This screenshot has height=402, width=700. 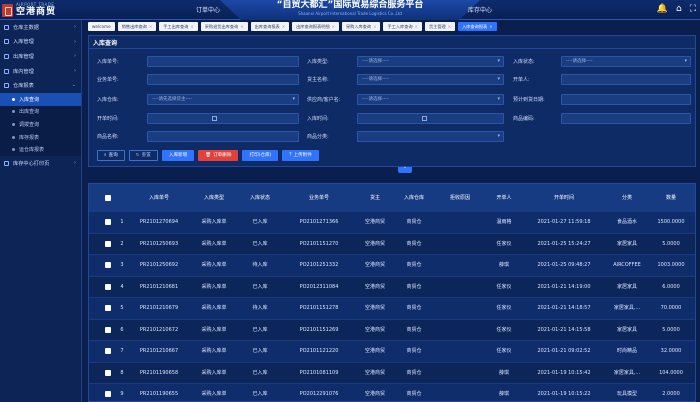 What do you see at coordinates (224, 26) in the screenshot?
I see `tab-purchase-return: 采购退货出库查询 ×` at bounding box center [224, 26].